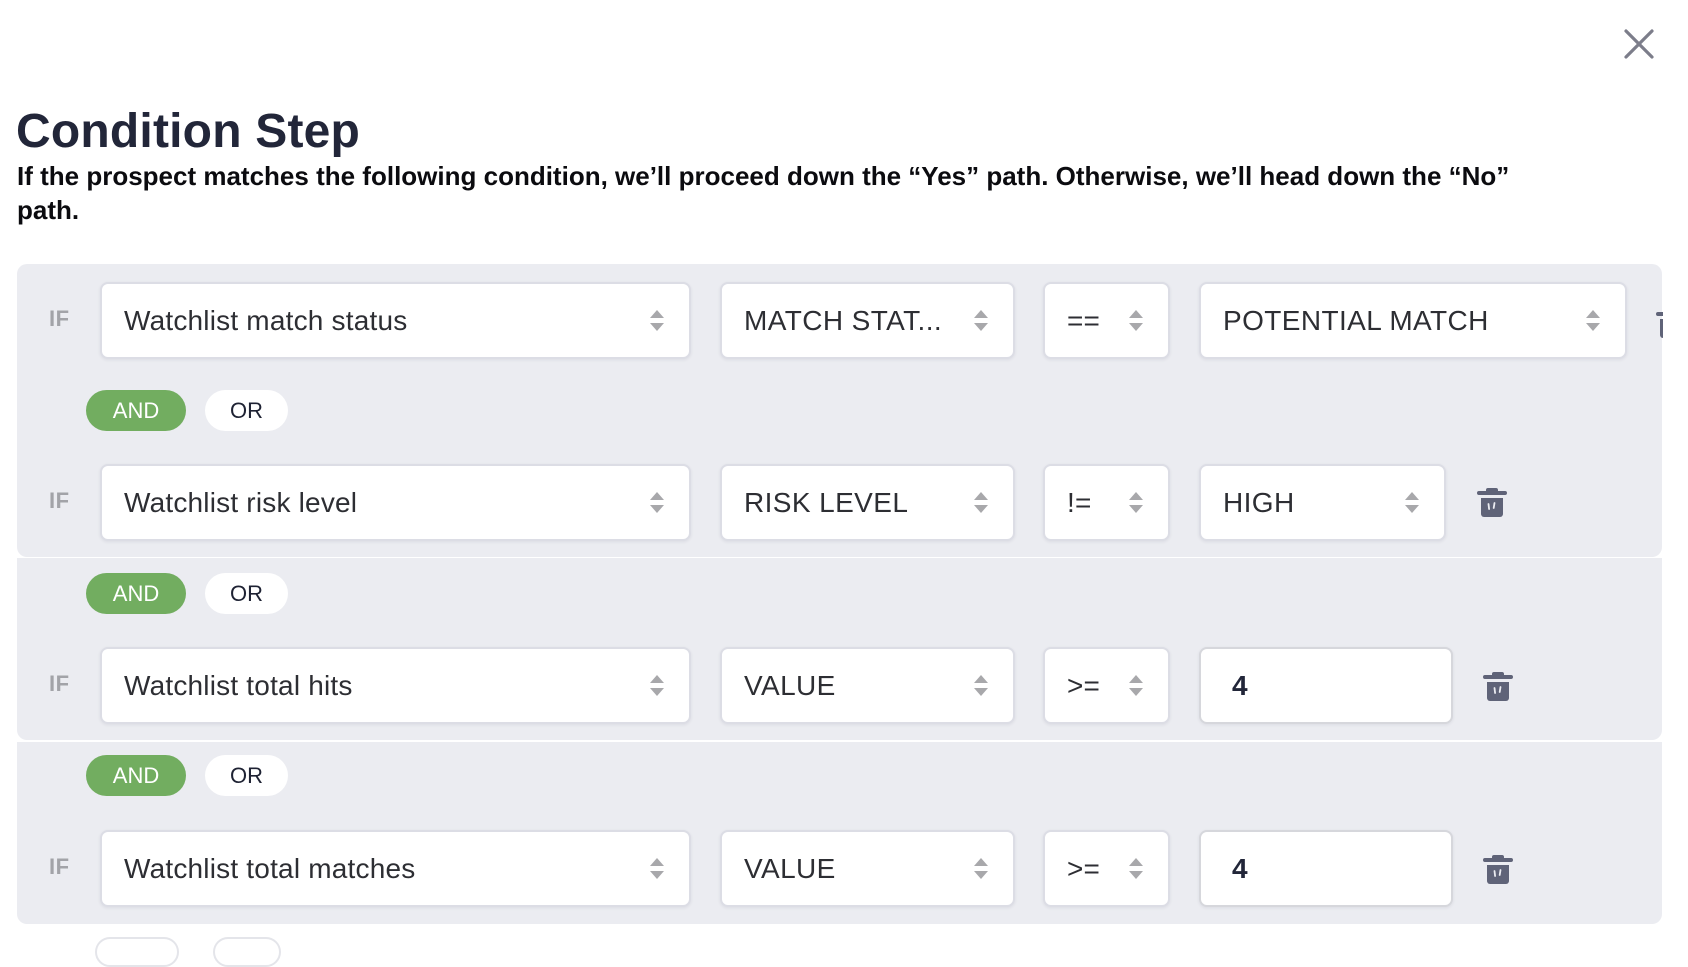 The width and height of the screenshot is (1688, 967). What do you see at coordinates (266, 320) in the screenshot?
I see `field-select-value: Watchlist match status` at bounding box center [266, 320].